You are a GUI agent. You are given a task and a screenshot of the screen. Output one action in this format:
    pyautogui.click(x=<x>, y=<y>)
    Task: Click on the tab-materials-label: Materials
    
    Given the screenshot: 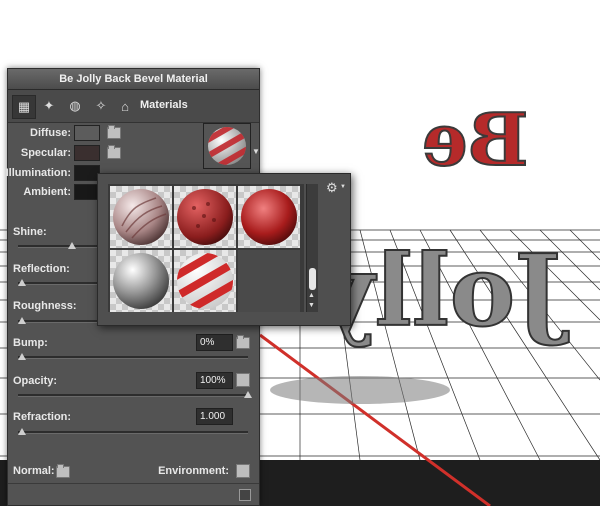 What is the action you would take?
    pyautogui.click(x=164, y=105)
    